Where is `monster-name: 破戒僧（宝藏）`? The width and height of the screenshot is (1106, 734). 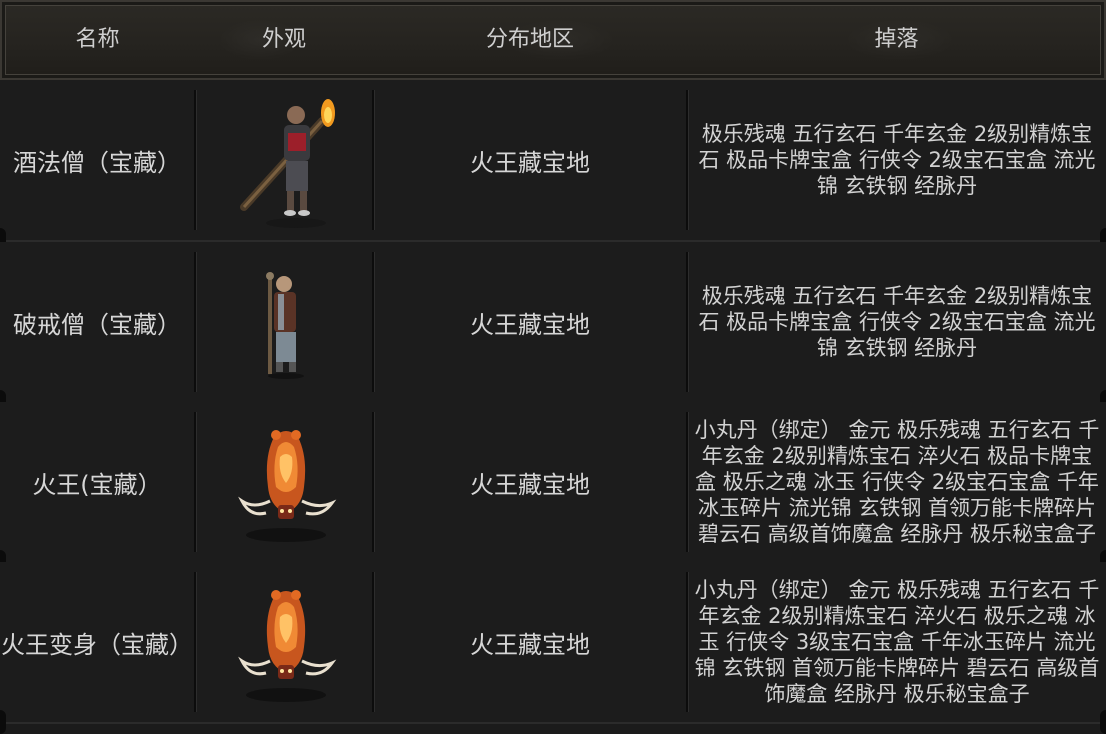
monster-name: 破戒僧（宝藏） is located at coordinates (97, 324).